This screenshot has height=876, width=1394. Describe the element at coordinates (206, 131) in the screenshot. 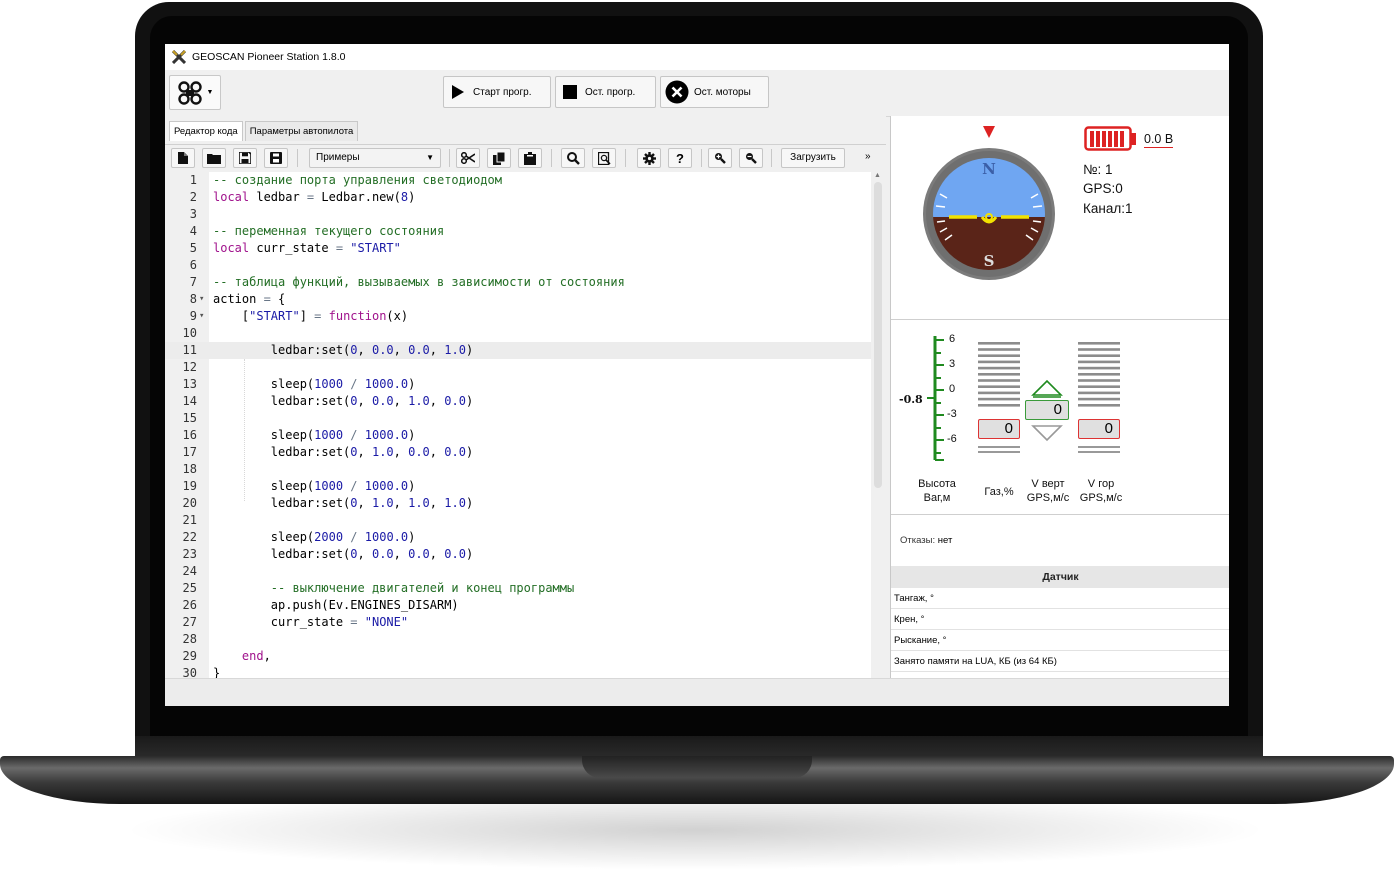

I see `tab-code-editor: Редактор кода` at that location.